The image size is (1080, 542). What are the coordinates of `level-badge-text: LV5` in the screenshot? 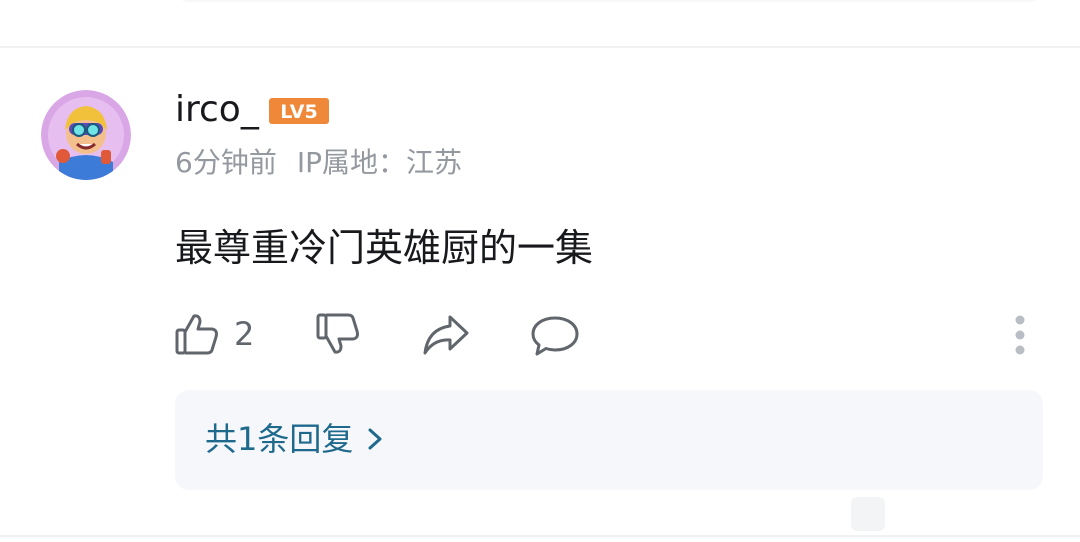 It's located at (298, 112).